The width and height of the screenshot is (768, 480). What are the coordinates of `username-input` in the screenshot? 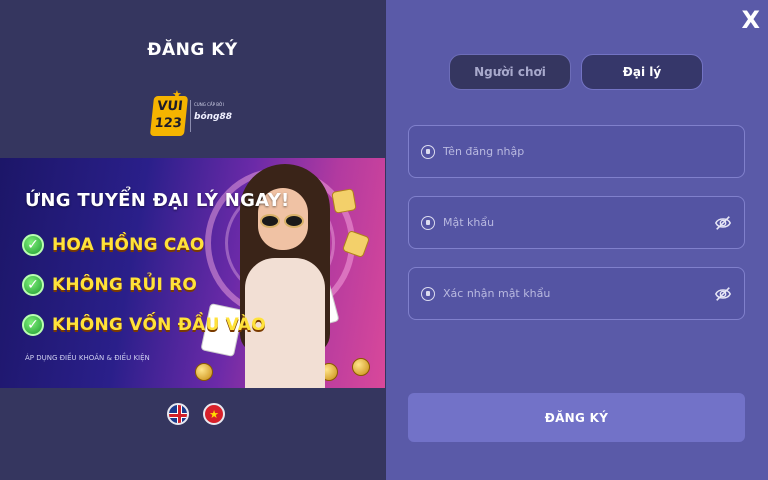 It's located at (593, 151).